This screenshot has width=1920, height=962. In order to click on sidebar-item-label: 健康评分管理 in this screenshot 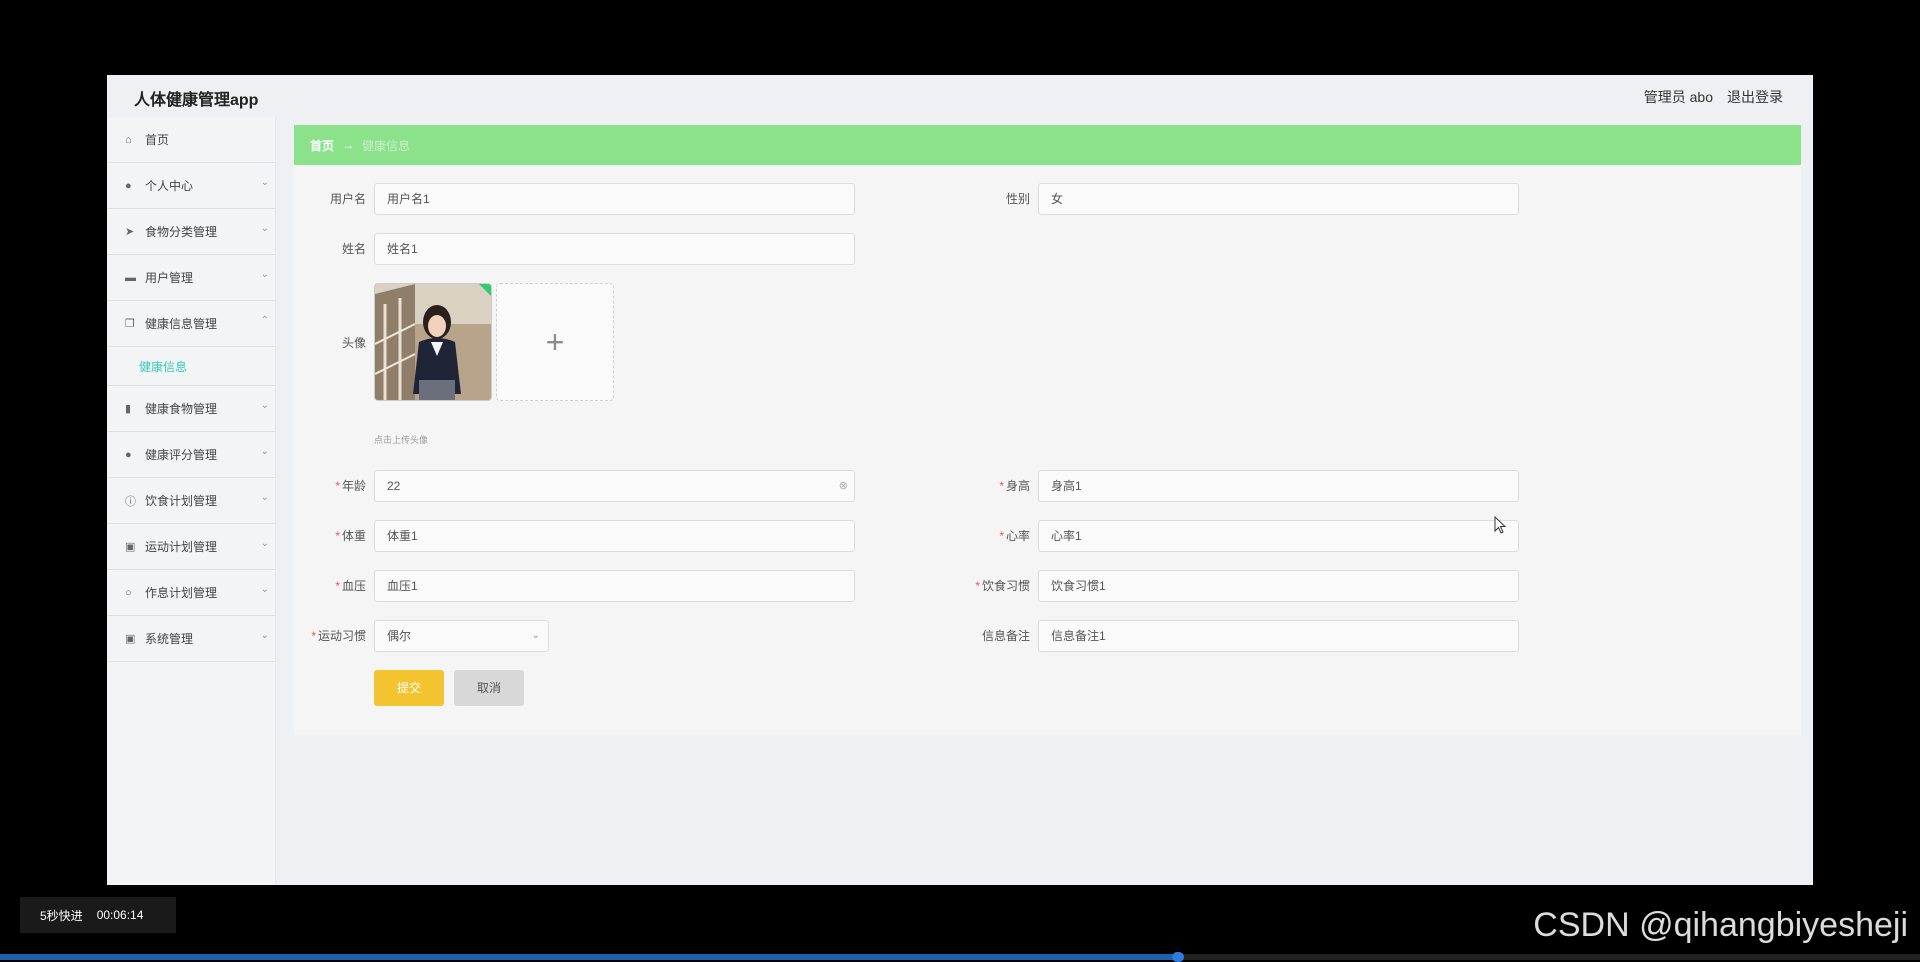, I will do `click(181, 455)`.